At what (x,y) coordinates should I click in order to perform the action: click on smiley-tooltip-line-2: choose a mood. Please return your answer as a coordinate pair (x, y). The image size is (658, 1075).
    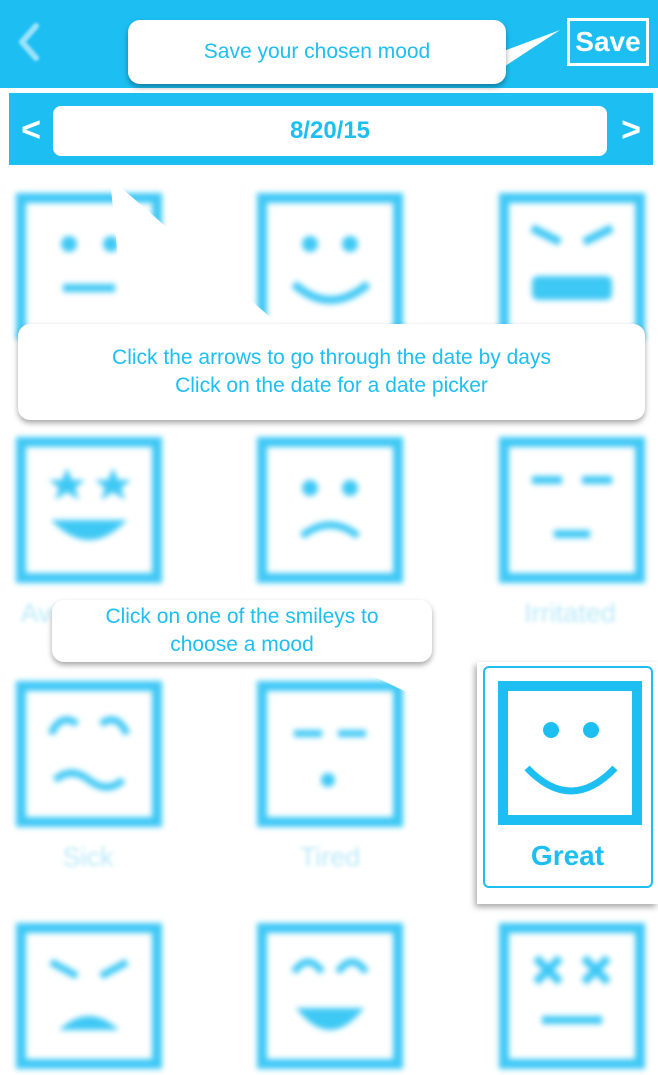
    Looking at the image, I should click on (242, 644).